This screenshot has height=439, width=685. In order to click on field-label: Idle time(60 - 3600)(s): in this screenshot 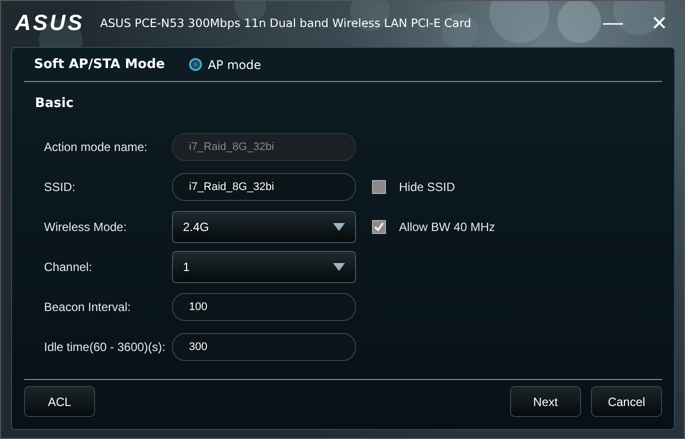, I will do `click(105, 347)`.